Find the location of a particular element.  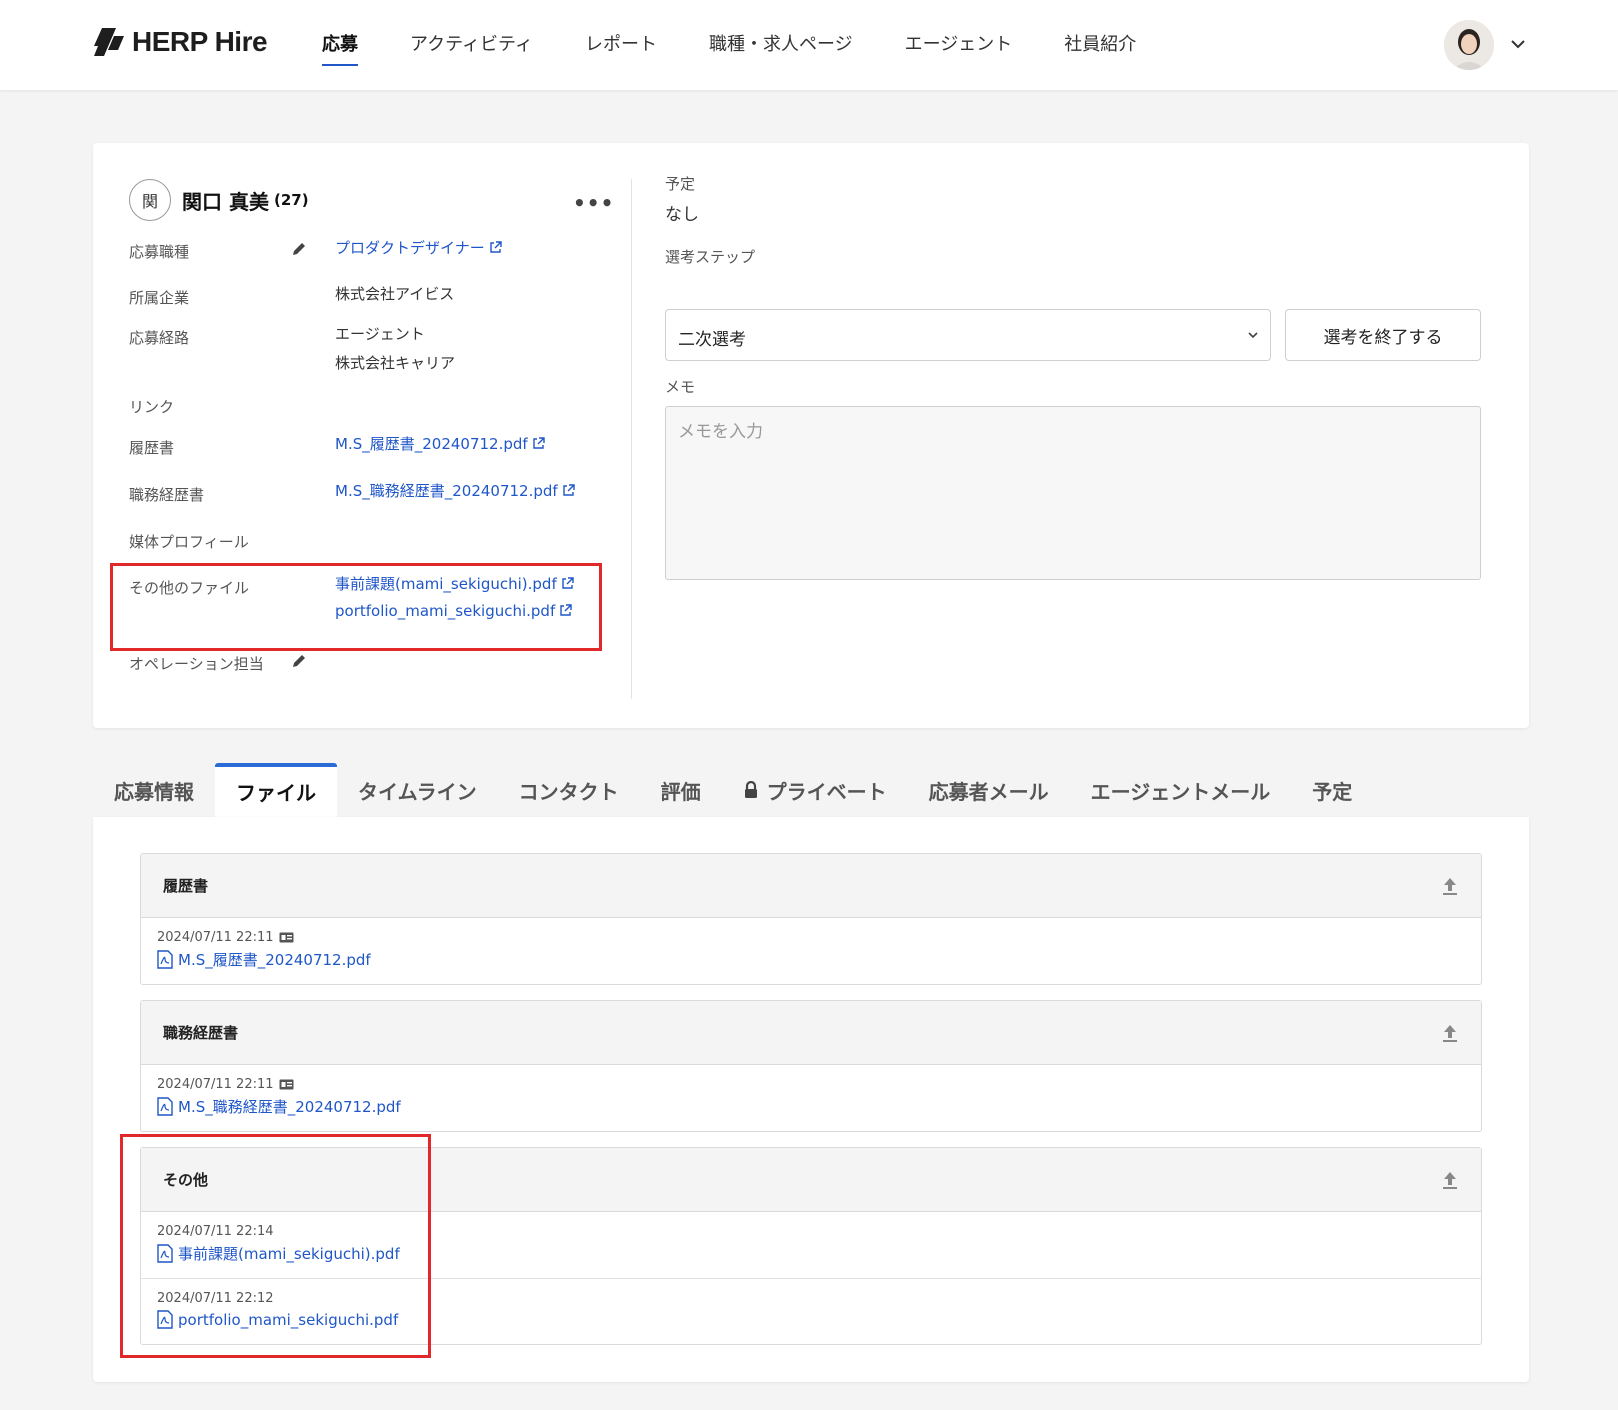

file-link: M.S_履歴書_20240712.pdf is located at coordinates (819, 959).